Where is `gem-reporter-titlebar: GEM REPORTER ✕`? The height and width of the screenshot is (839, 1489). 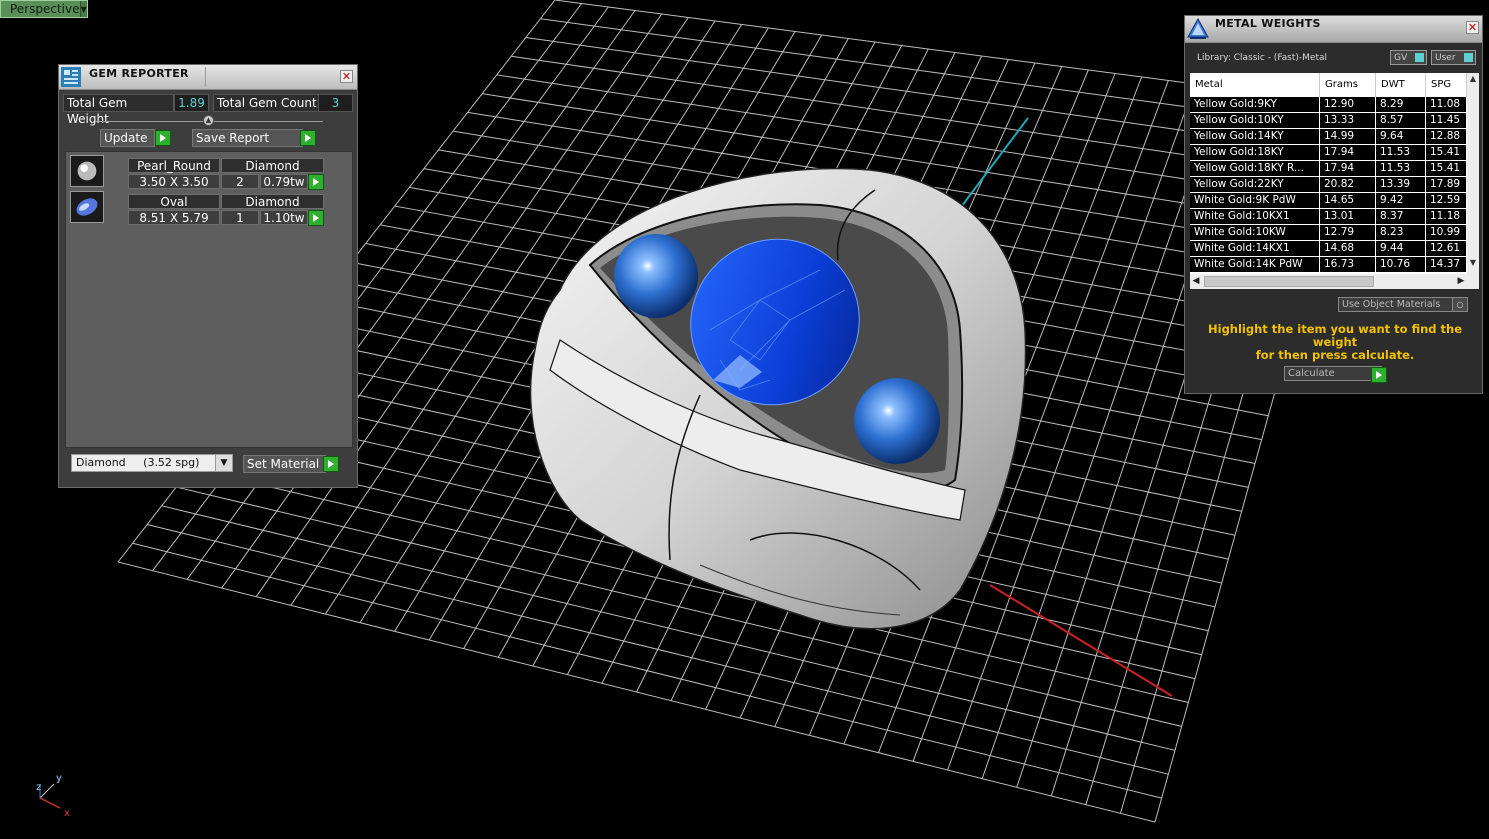
gem-reporter-titlebar: GEM REPORTER ✕ is located at coordinates (208, 77).